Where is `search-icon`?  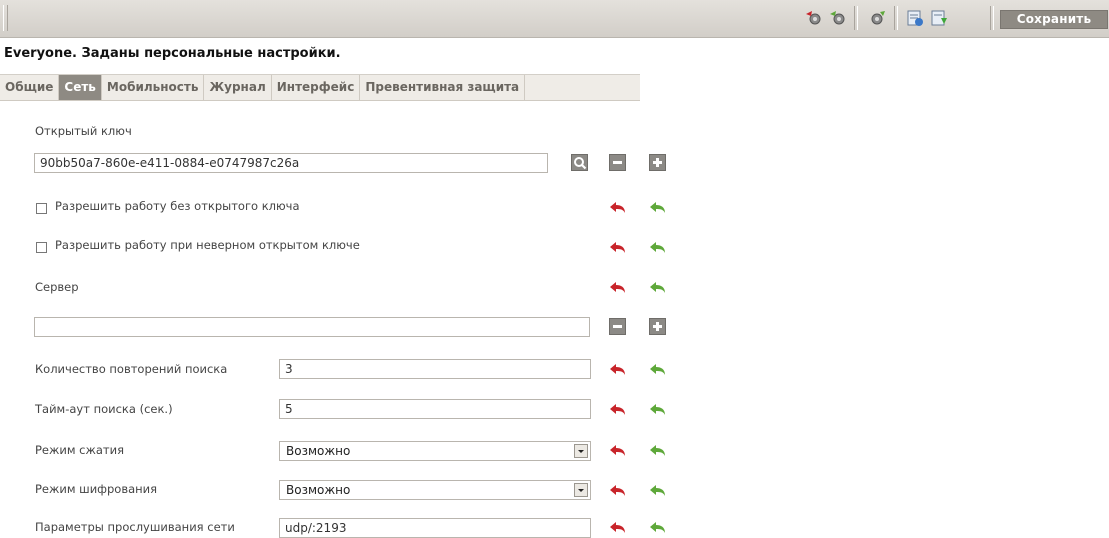 search-icon is located at coordinates (580, 163).